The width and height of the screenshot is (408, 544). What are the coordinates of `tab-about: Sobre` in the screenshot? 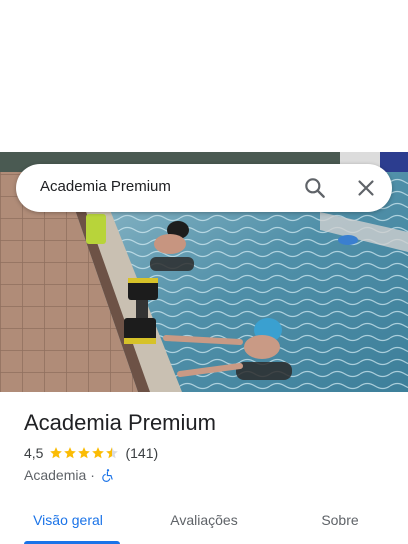 It's located at (340, 520).